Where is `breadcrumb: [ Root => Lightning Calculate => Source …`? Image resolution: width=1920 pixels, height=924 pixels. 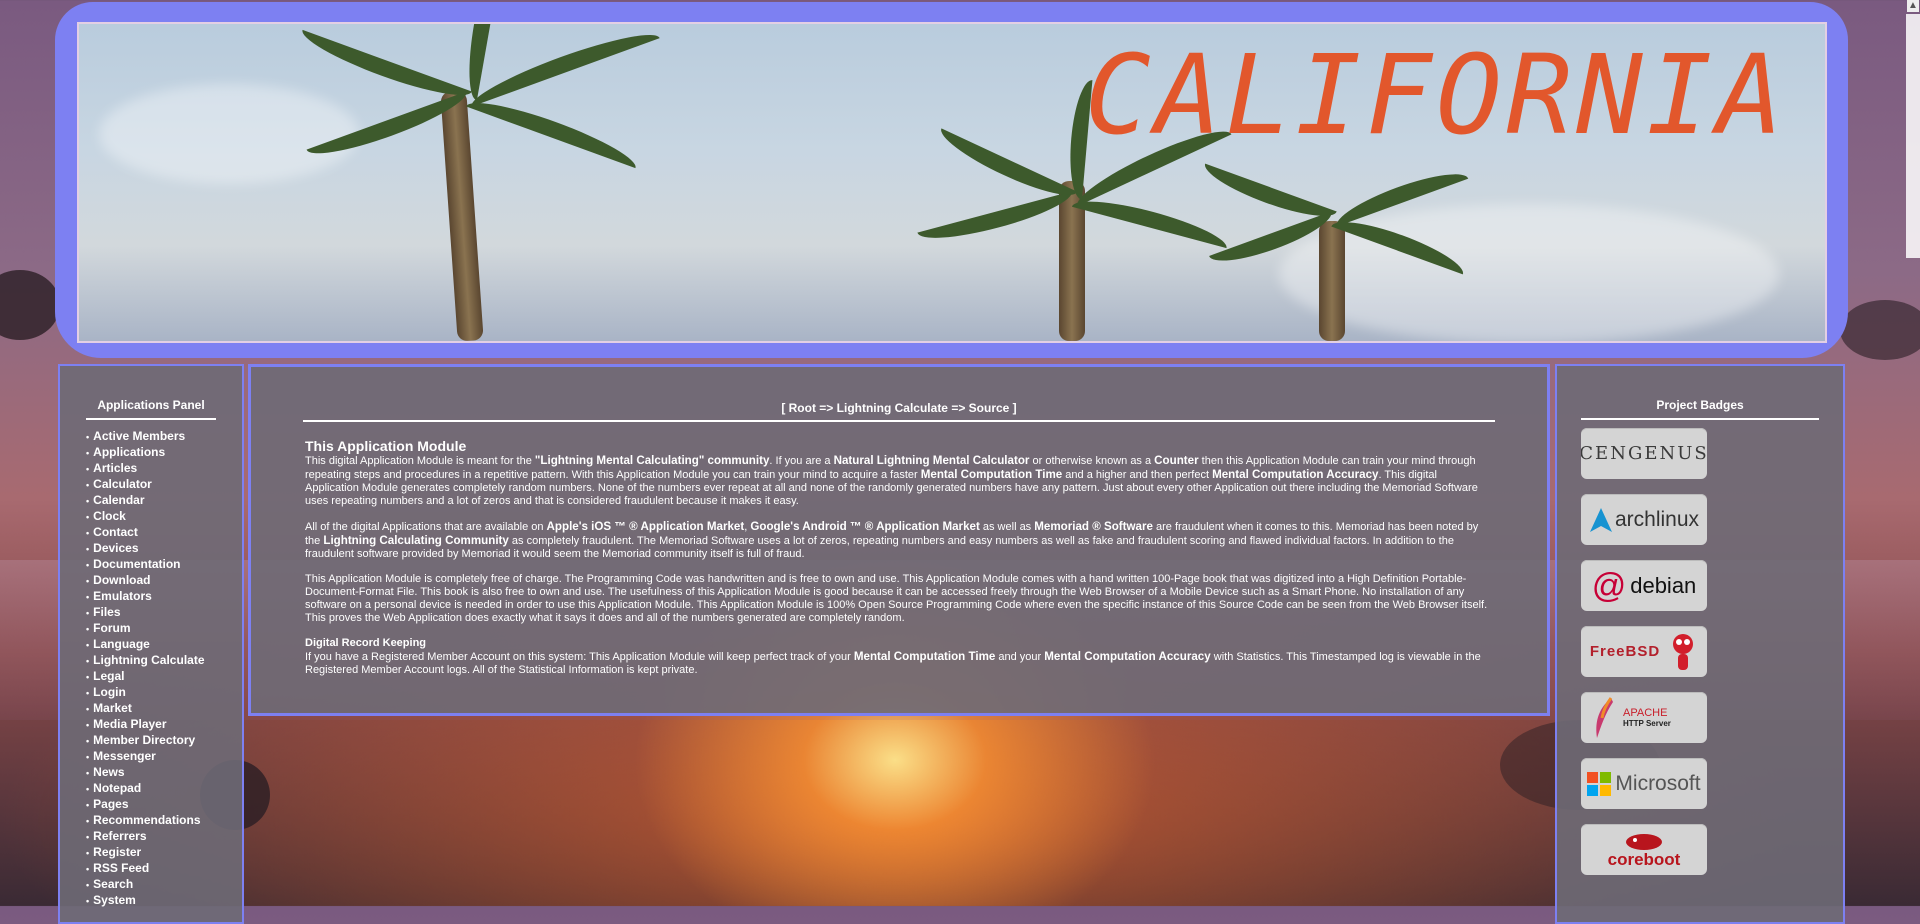
breadcrumb: [ Root => Lightning Calculate => Source … is located at coordinates (899, 411).